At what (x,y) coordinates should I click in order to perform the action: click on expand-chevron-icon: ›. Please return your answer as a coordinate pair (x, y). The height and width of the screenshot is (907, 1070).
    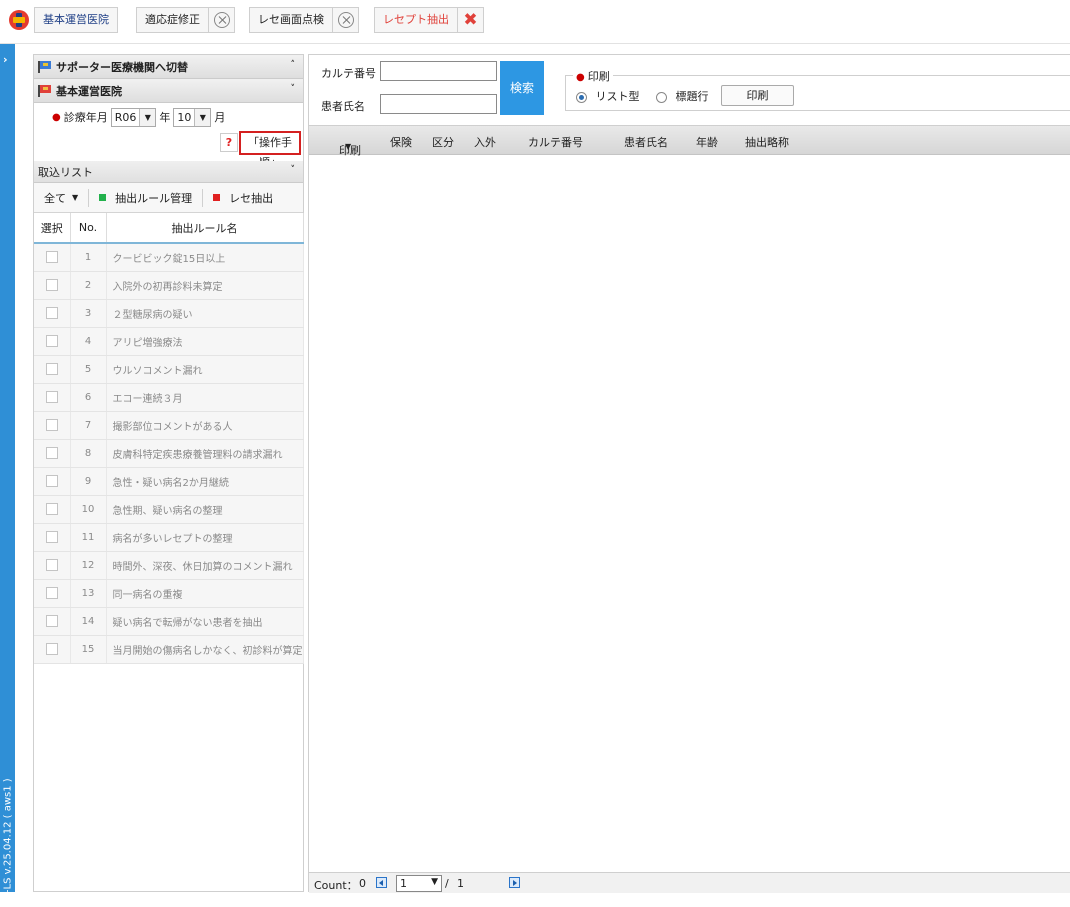
    Looking at the image, I should click on (5, 59).